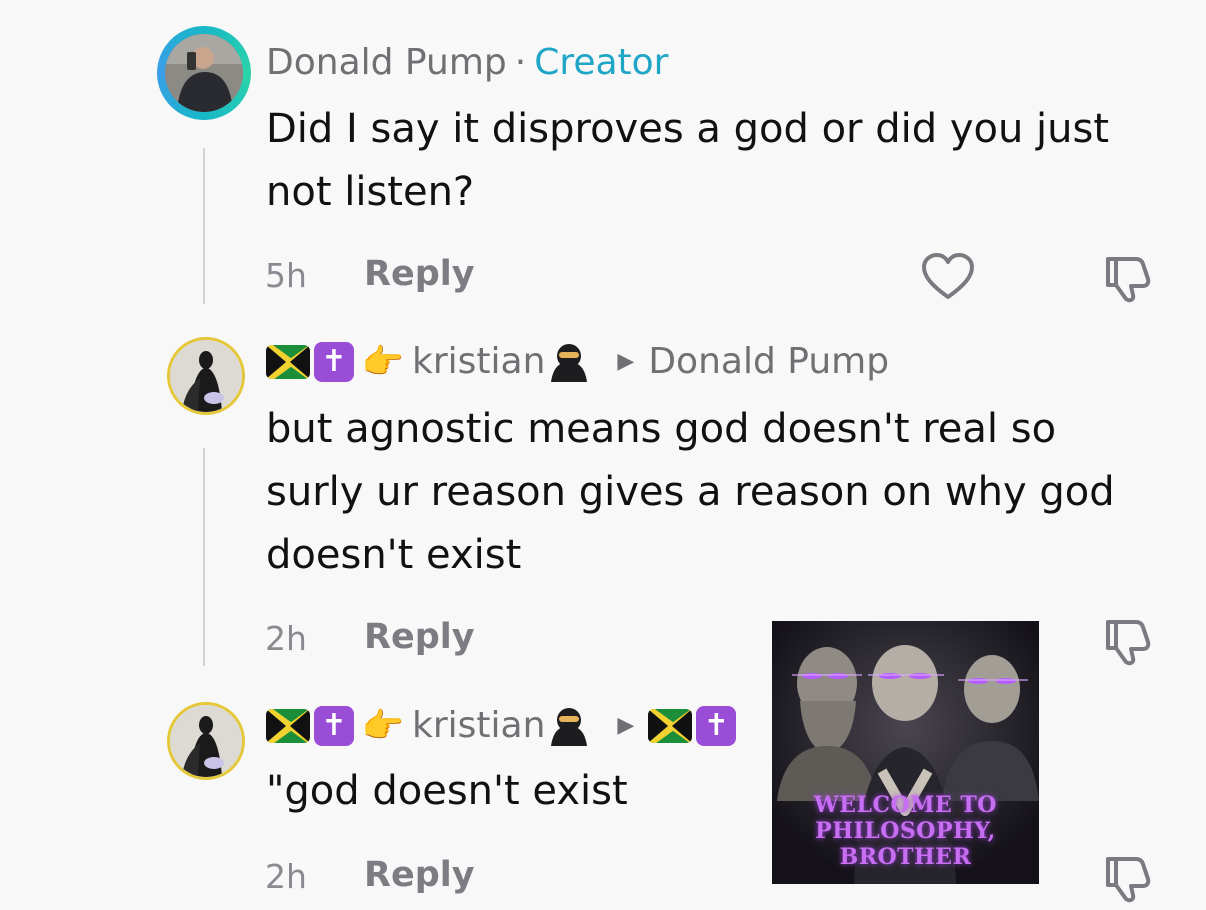  Describe the element at coordinates (768, 361) in the screenshot. I see `reply-to-name: Donald Pump` at that location.